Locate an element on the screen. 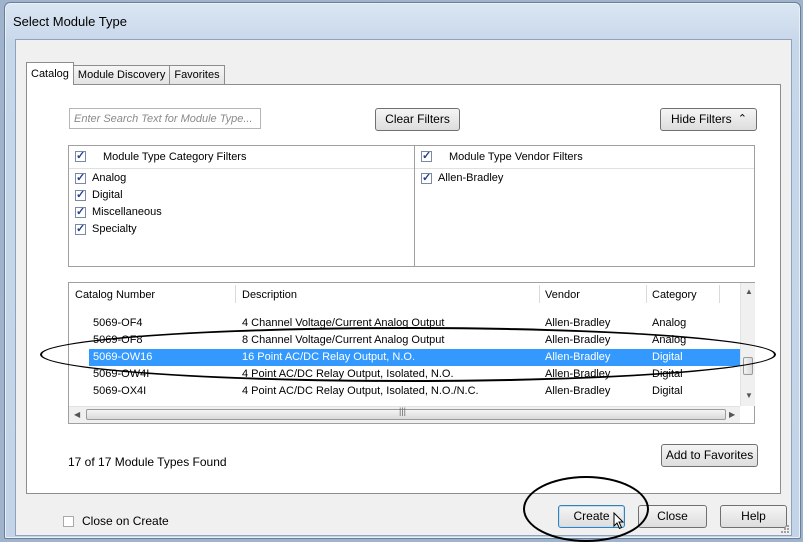 Image resolution: width=803 pixels, height=542 pixels. vendor-filter-all-checkbox: ✓ is located at coordinates (426, 156).